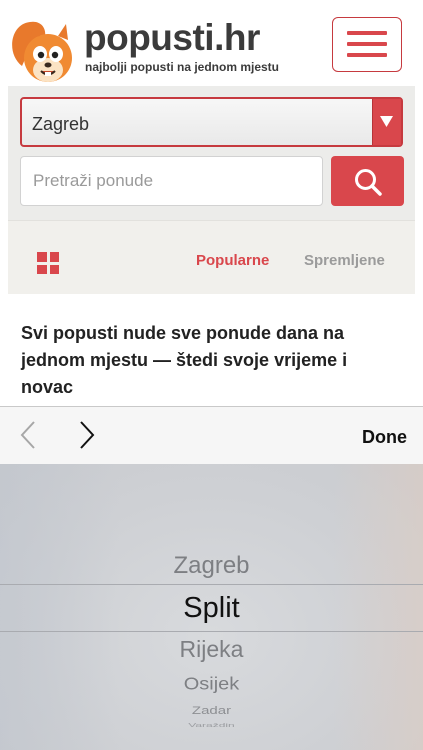  I want to click on tab-popular: Popularne, so click(232, 260).